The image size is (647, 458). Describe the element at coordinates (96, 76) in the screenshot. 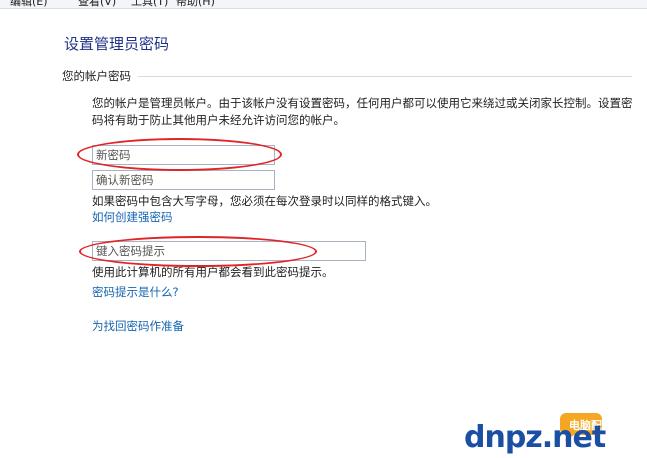

I see `section-label: 您的帐户密码` at that location.